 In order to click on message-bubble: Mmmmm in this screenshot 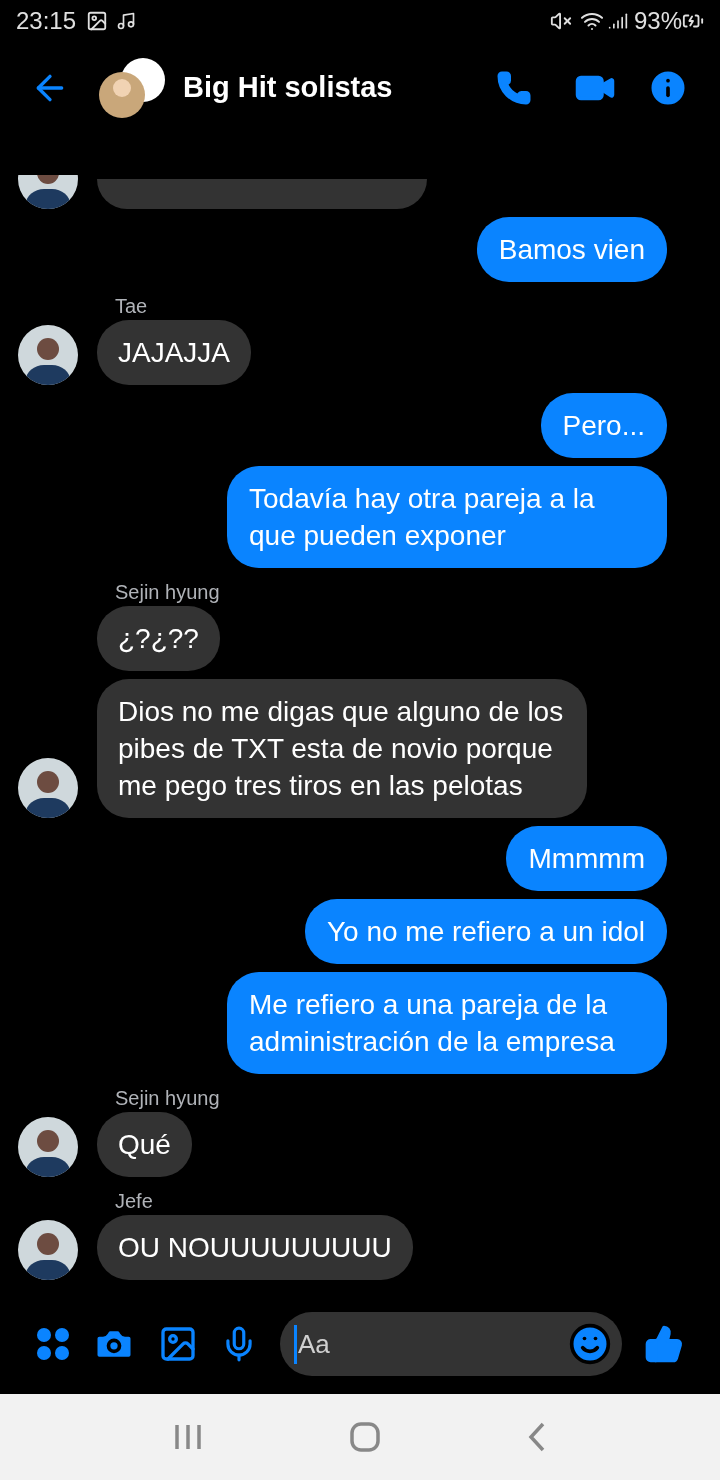, I will do `click(586, 858)`.